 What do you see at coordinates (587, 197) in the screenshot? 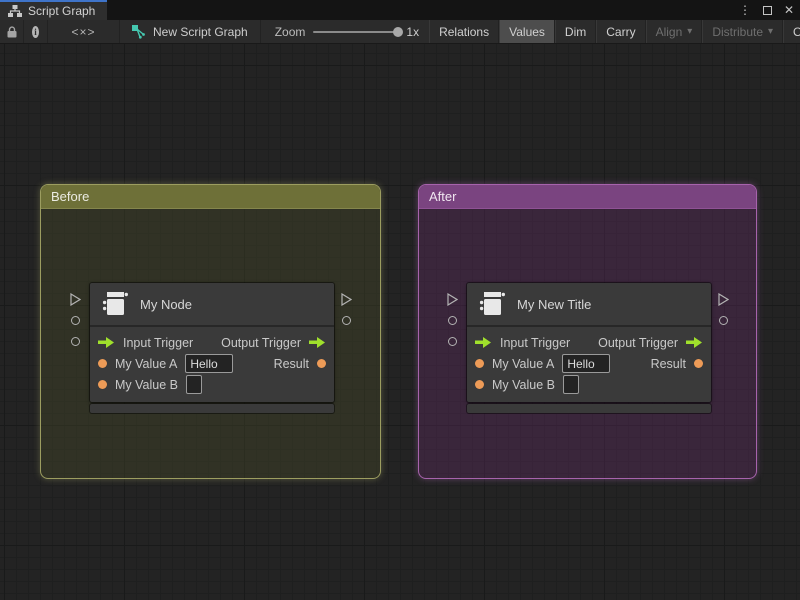
I see `group-after-header: After` at bounding box center [587, 197].